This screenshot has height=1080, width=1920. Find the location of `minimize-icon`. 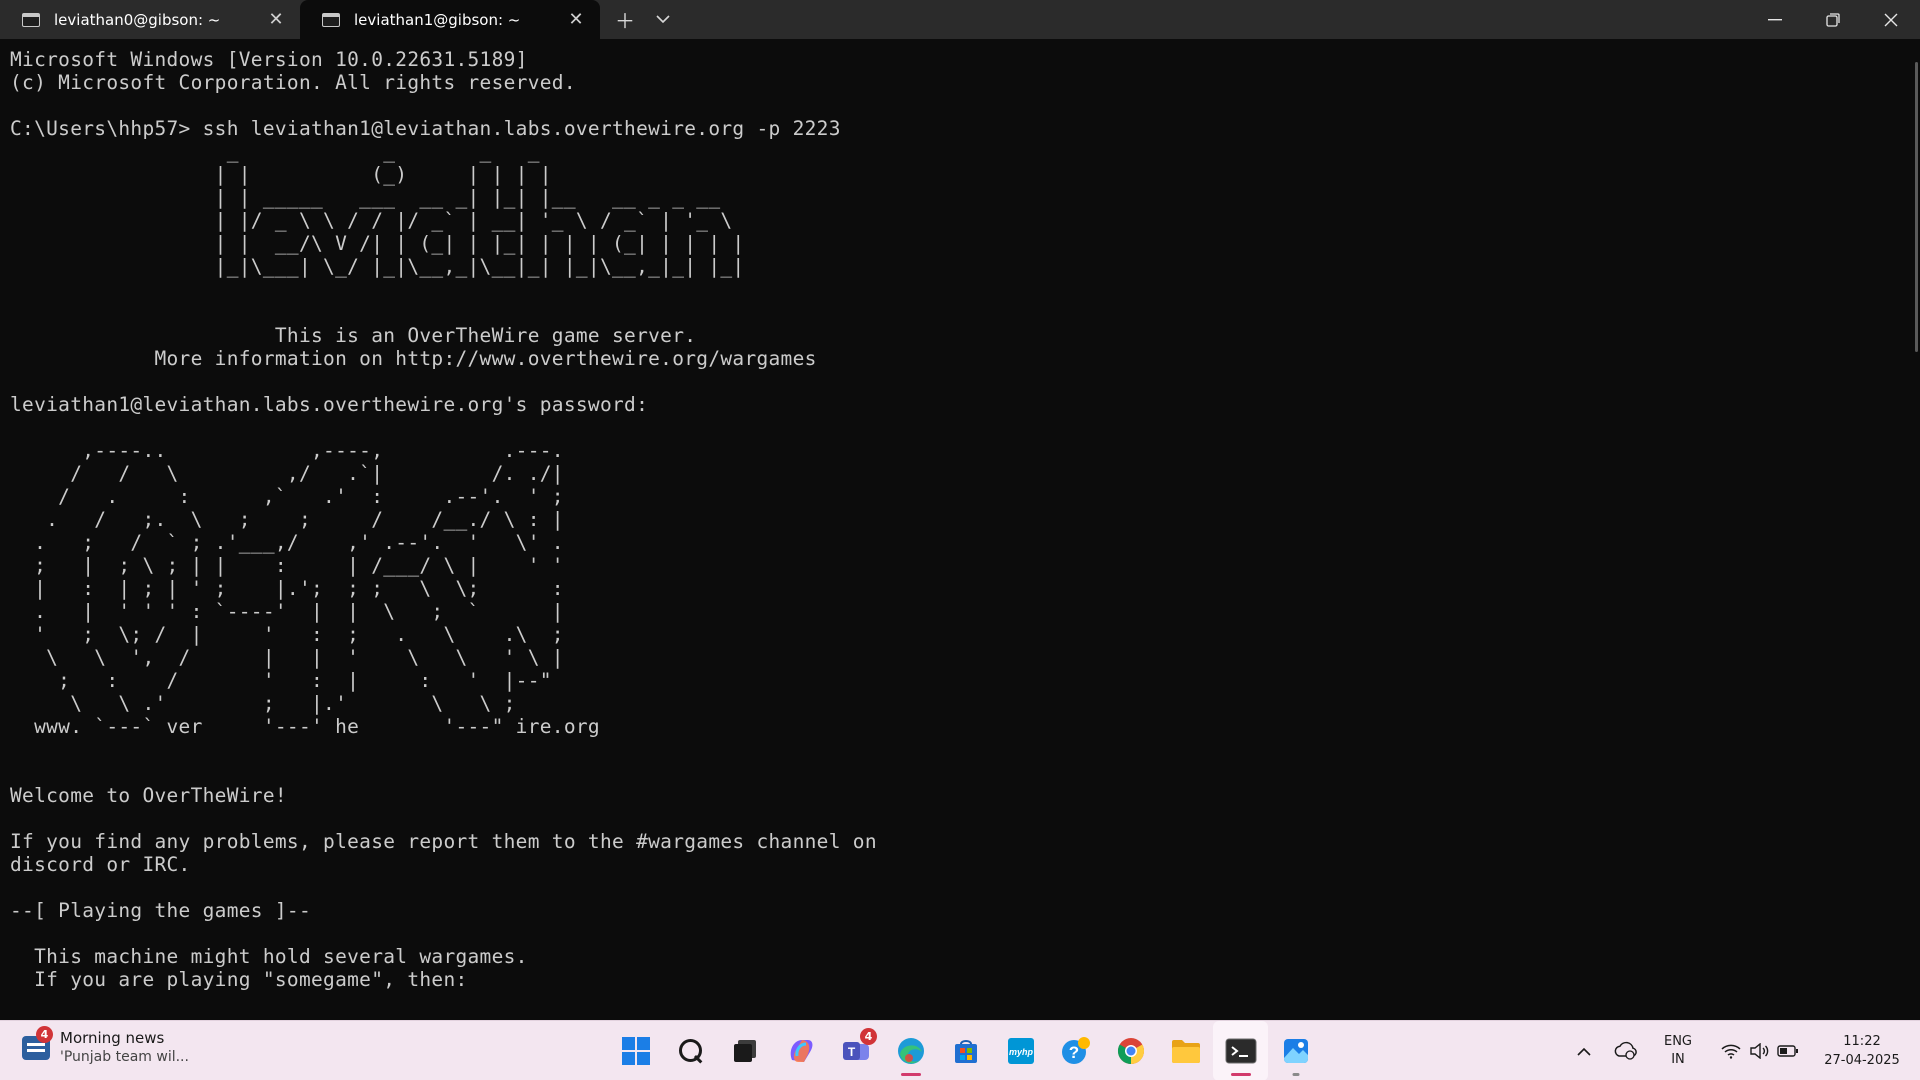

minimize-icon is located at coordinates (1775, 19).